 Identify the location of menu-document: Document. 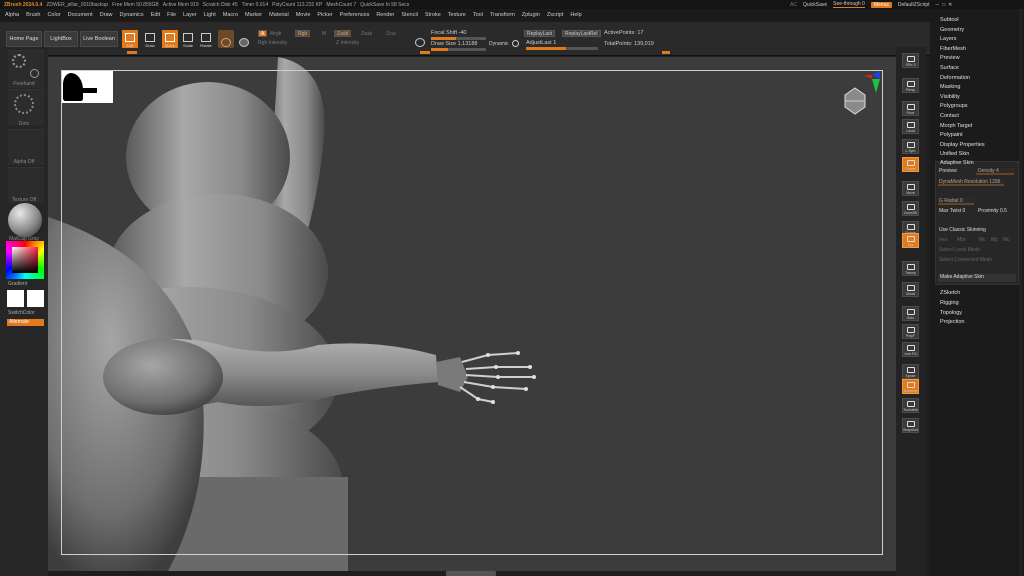
(80, 15).